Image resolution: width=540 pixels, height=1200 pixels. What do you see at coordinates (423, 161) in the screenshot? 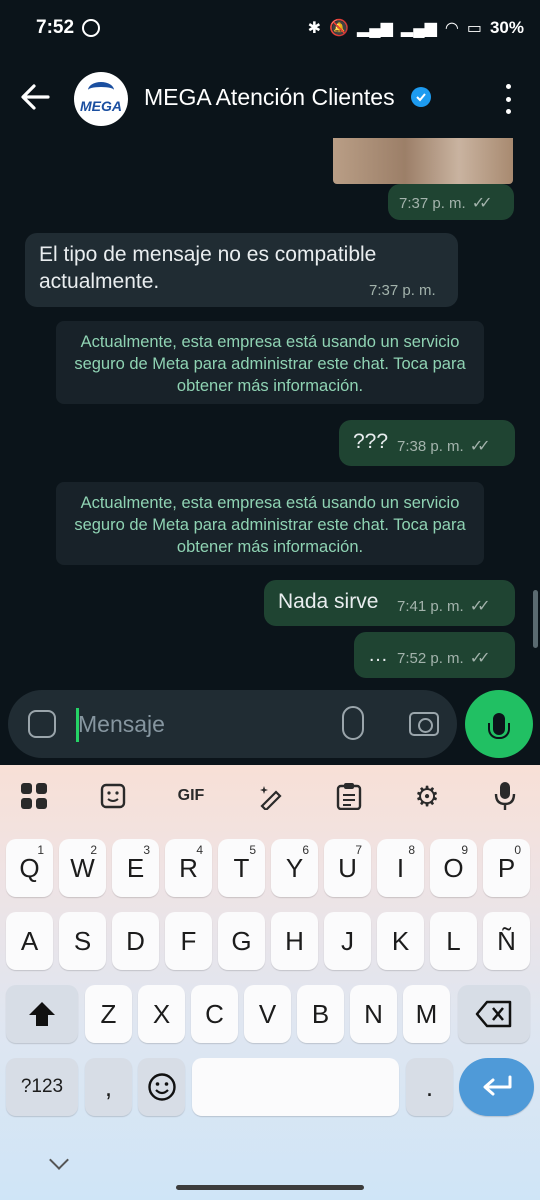
I see `image-message-preview` at bounding box center [423, 161].